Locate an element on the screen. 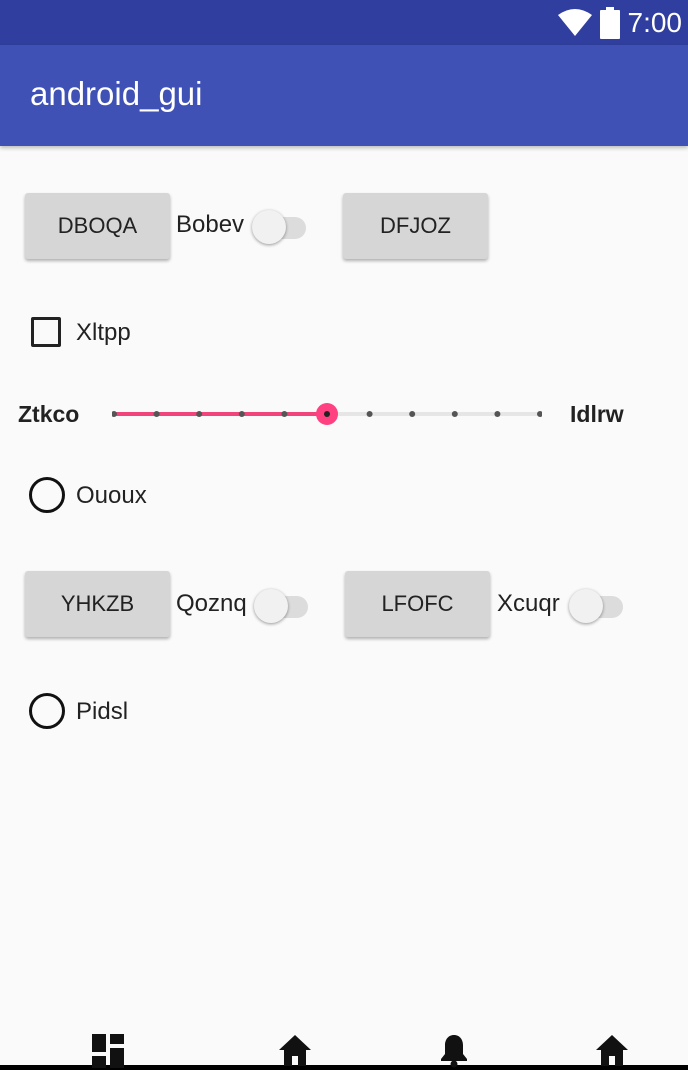  notifications-icon is located at coordinates (454, 1050).